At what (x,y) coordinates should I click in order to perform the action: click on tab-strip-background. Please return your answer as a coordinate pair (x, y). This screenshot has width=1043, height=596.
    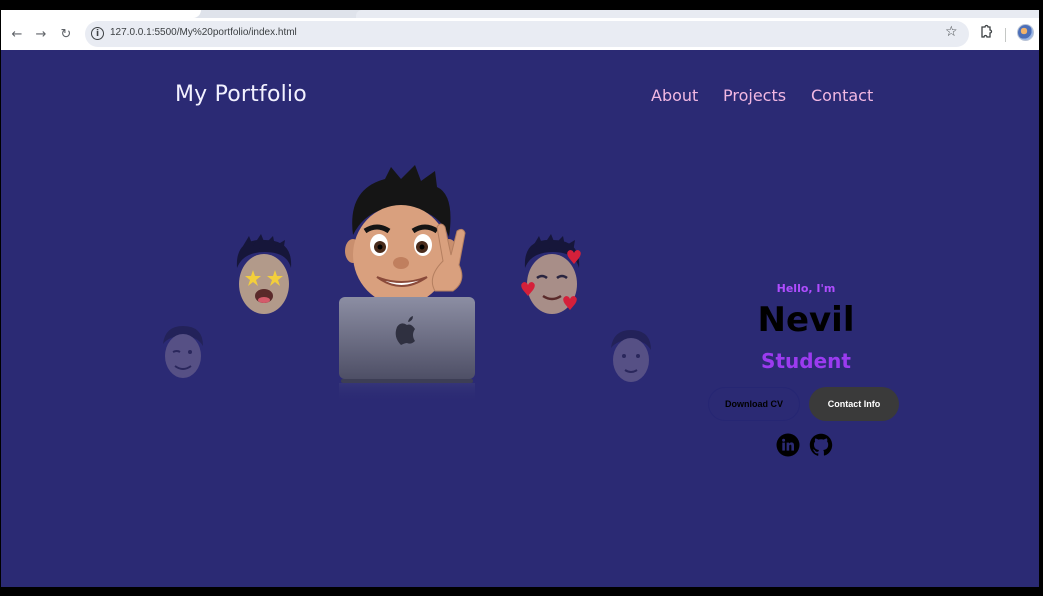
    Looking at the image, I should click on (697, 14).